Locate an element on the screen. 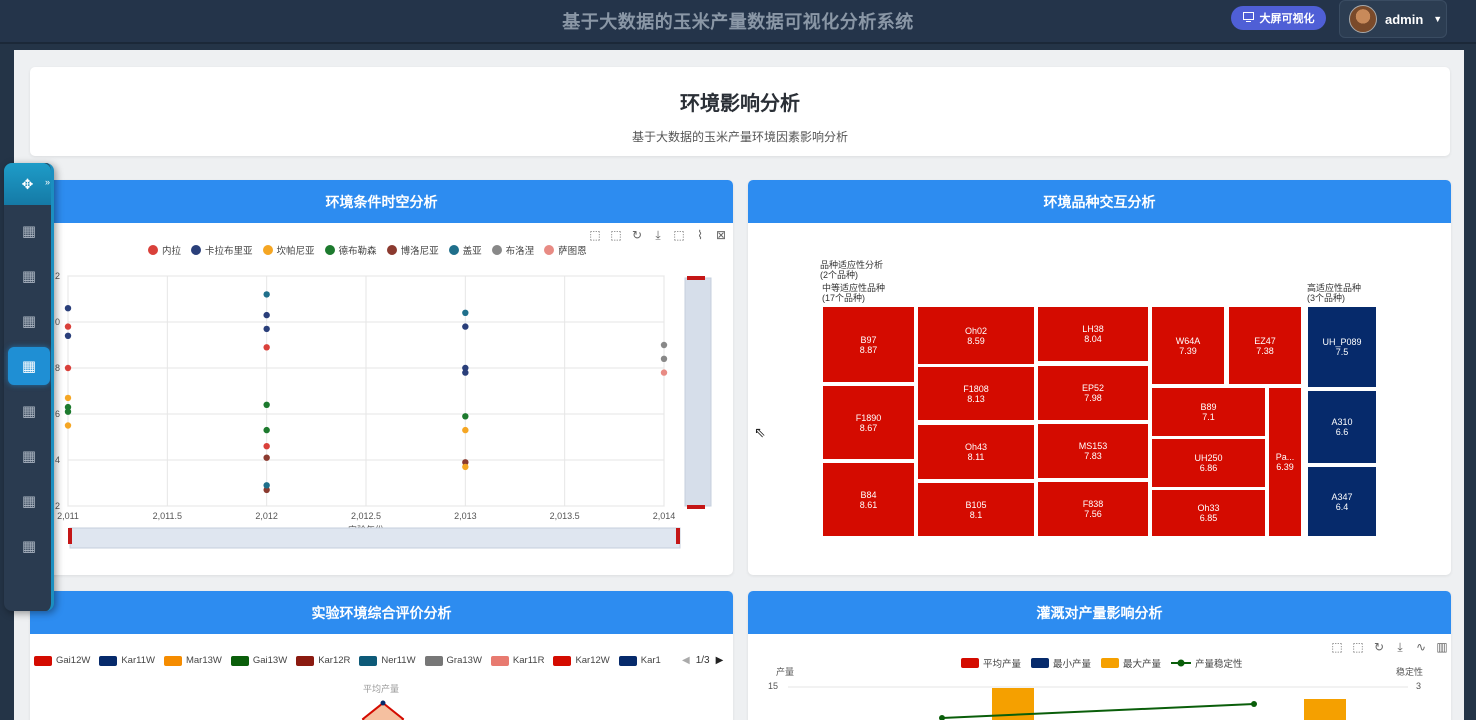 The image size is (1476, 720). treemap-cell: W64A 7.39 is located at coordinates (1188, 345).